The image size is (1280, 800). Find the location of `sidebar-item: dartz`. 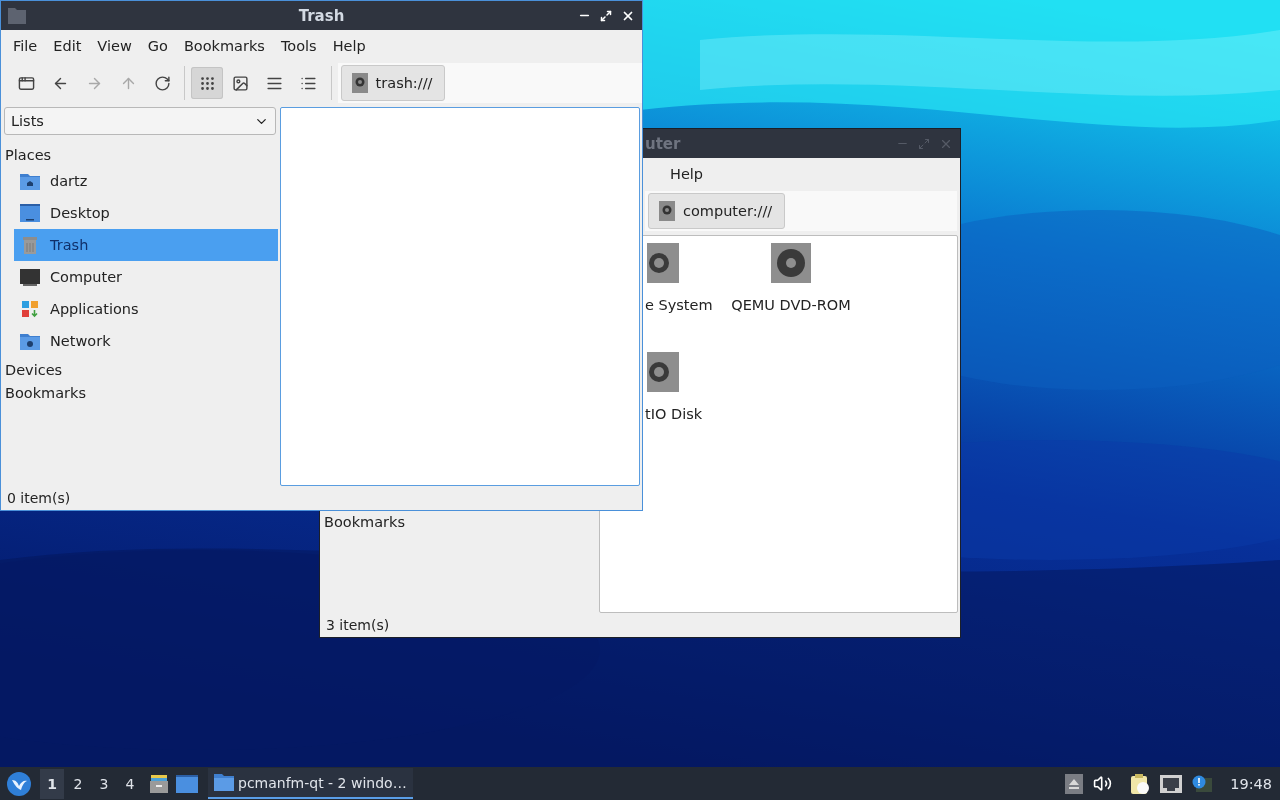

sidebar-item: dartz is located at coordinates (146, 181).